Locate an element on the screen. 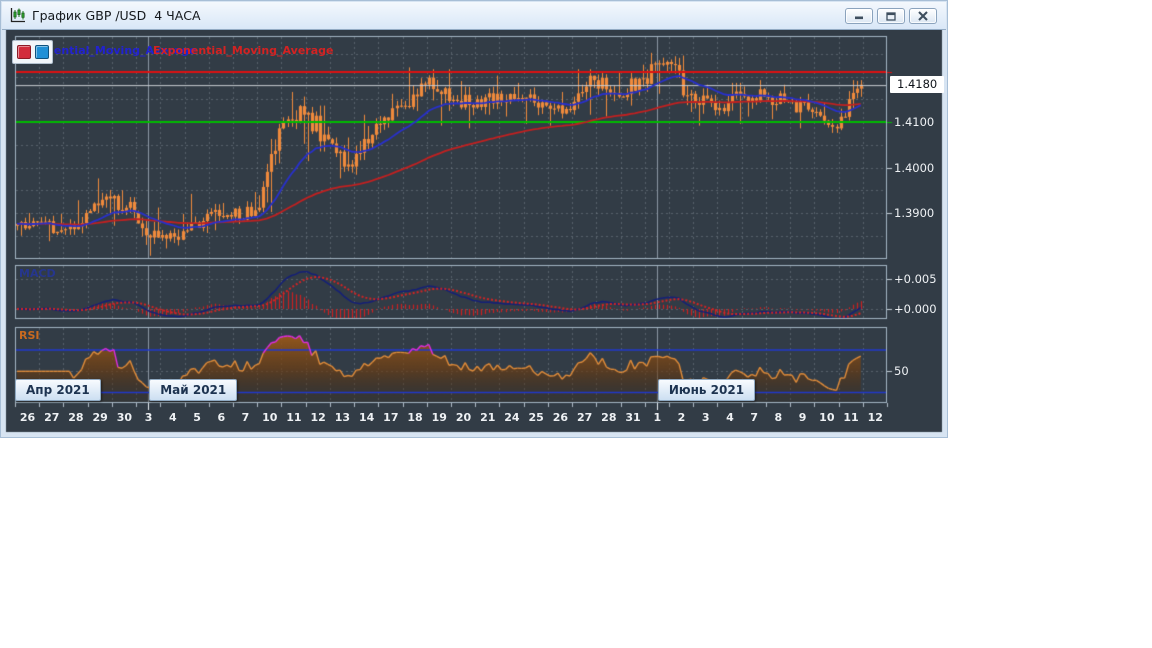  restore-button is located at coordinates (891, 16).